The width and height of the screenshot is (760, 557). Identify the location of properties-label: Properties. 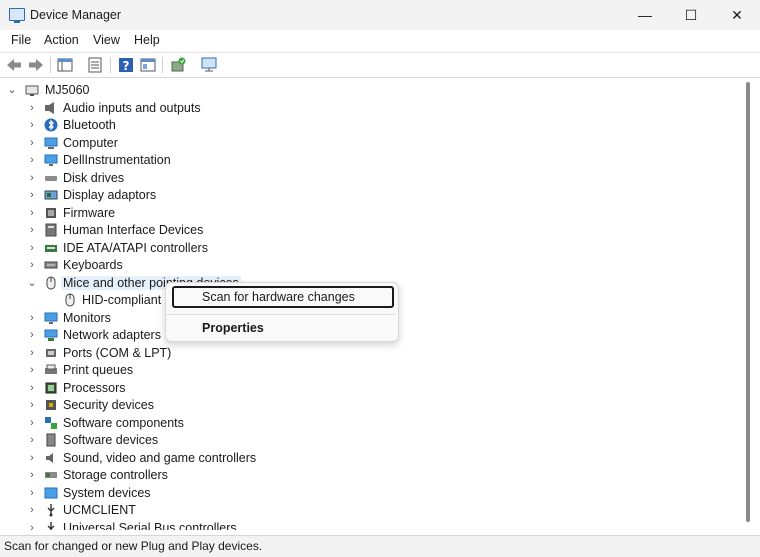
(233, 328).